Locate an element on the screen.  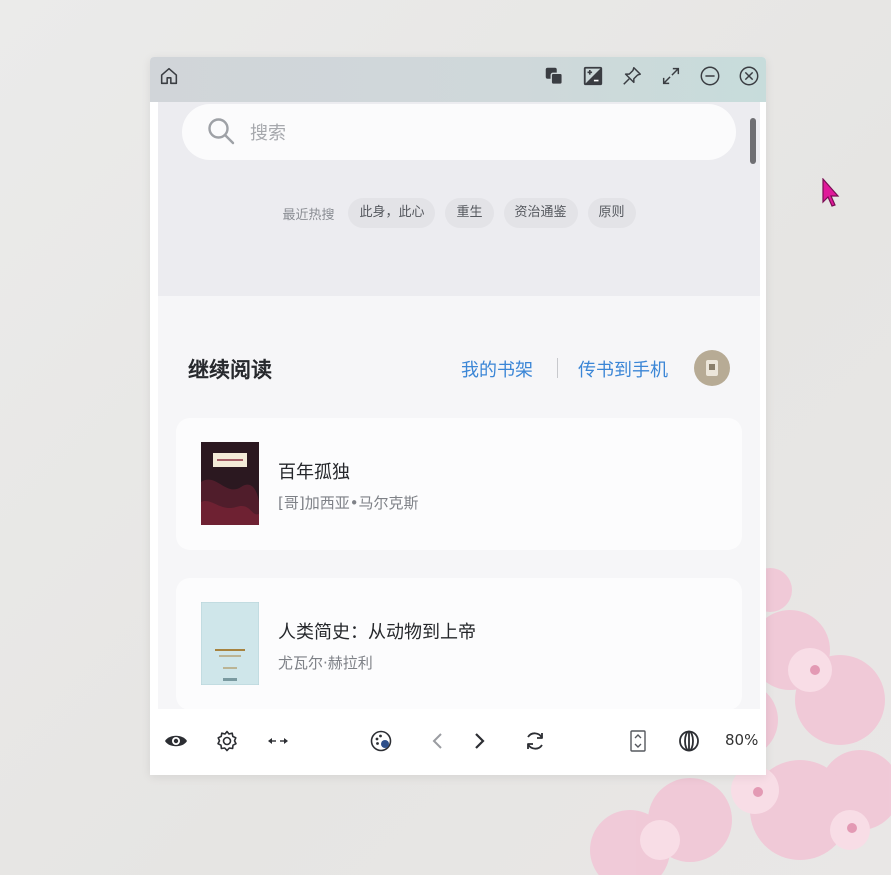
scroll-mode-button is located at coordinates (638, 741).